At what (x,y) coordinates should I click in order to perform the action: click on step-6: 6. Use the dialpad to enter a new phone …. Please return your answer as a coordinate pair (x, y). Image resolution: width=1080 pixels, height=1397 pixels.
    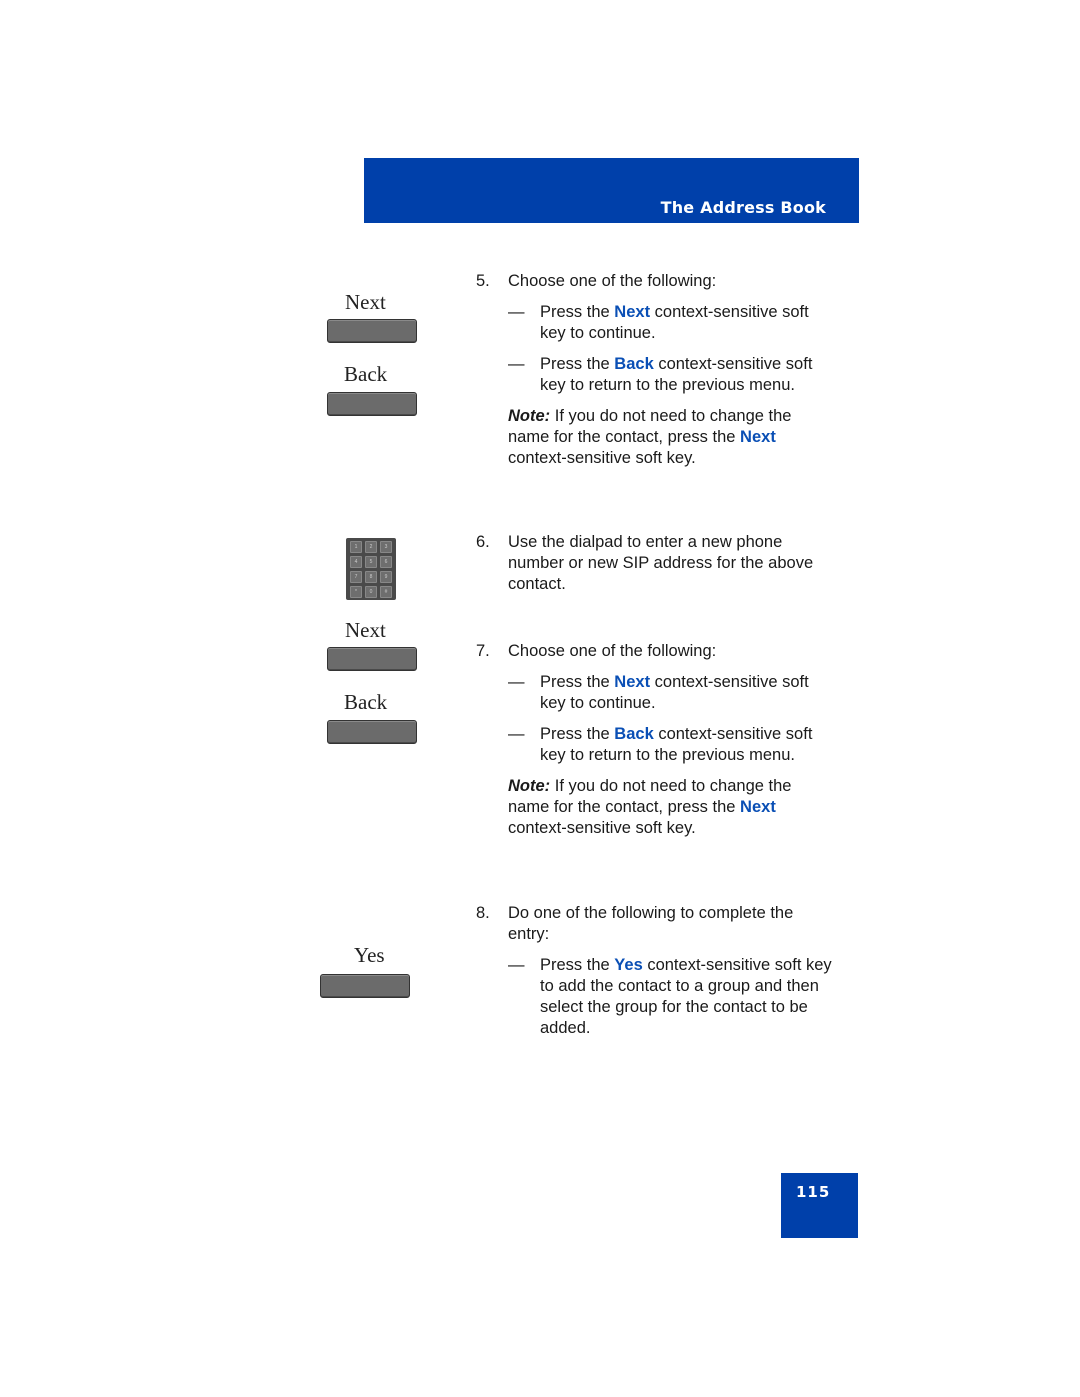
    Looking at the image, I should click on (656, 563).